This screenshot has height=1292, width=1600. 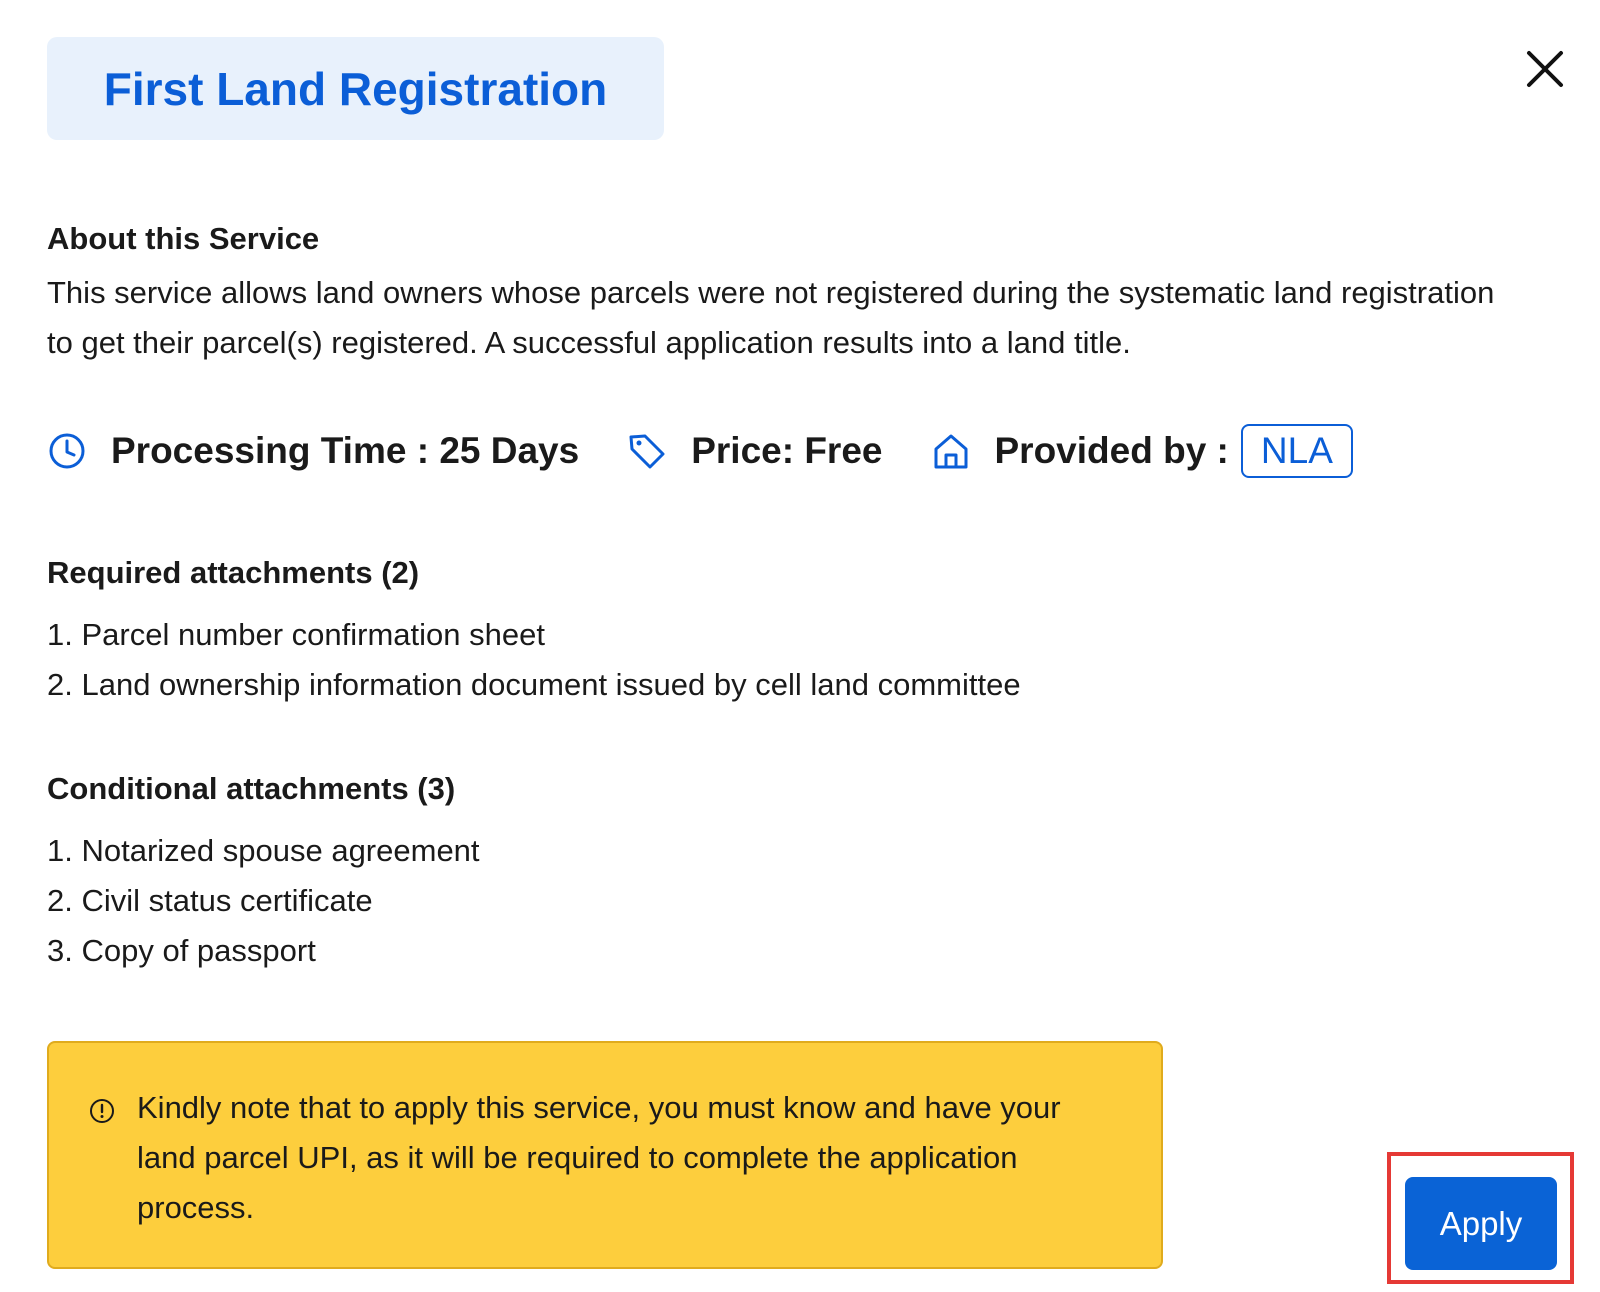 What do you see at coordinates (296, 634) in the screenshot?
I see `list-item: 1. Parcel number confirmation sheet` at bounding box center [296, 634].